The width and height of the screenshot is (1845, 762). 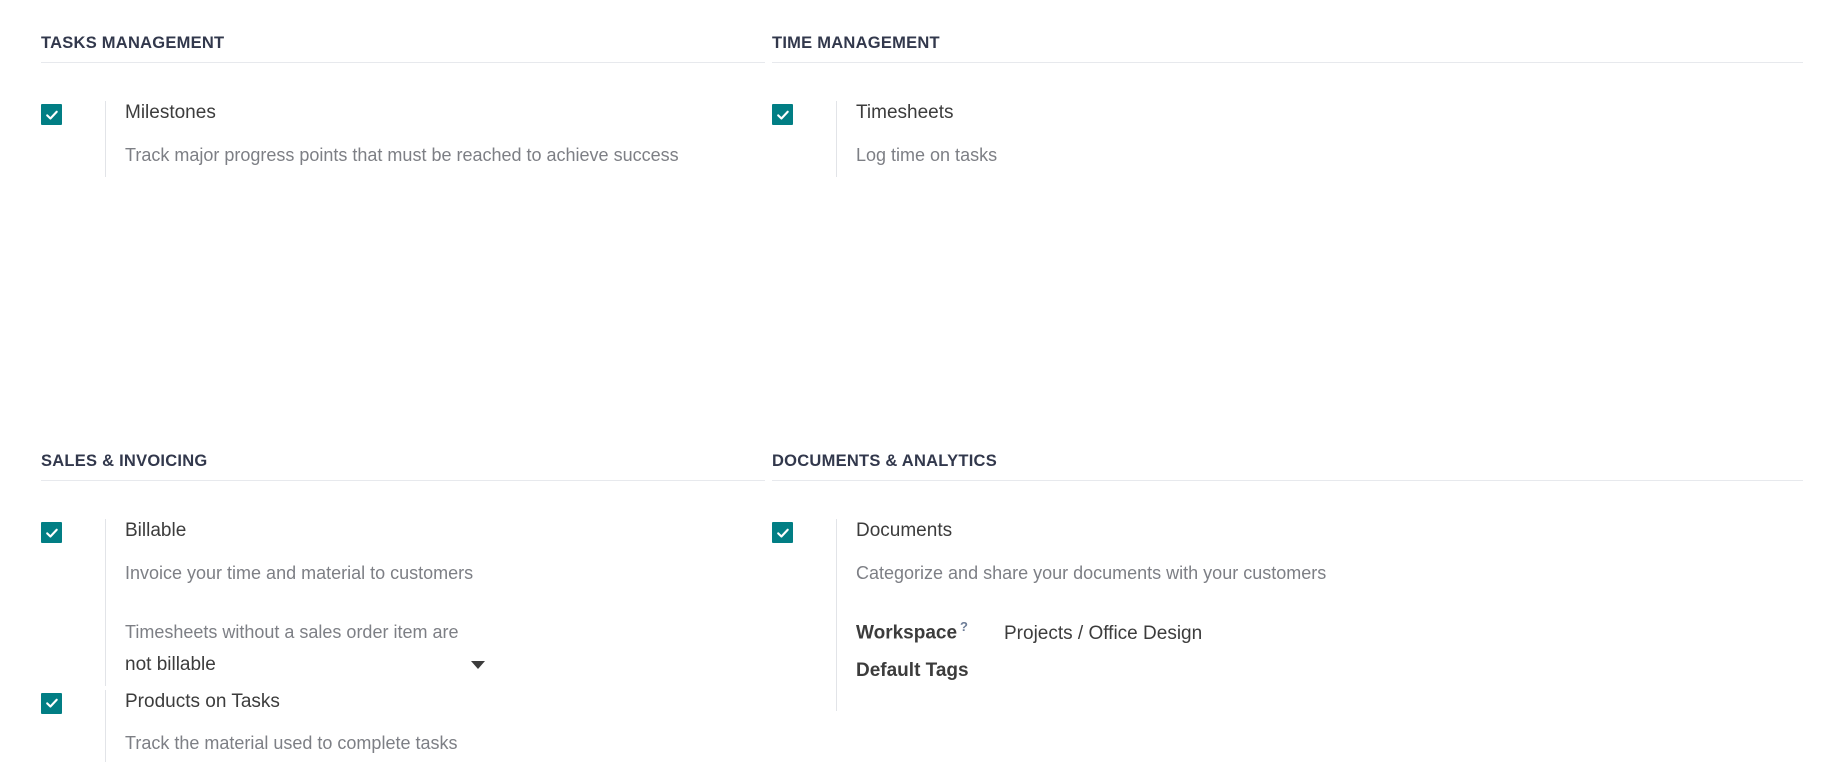 I want to click on option-timesheets: Timesheets Log time on tasks, so click(x=1287, y=139).